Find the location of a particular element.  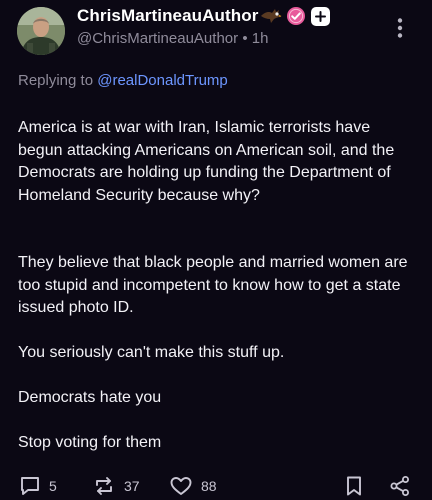

share-icon is located at coordinates (399, 486).